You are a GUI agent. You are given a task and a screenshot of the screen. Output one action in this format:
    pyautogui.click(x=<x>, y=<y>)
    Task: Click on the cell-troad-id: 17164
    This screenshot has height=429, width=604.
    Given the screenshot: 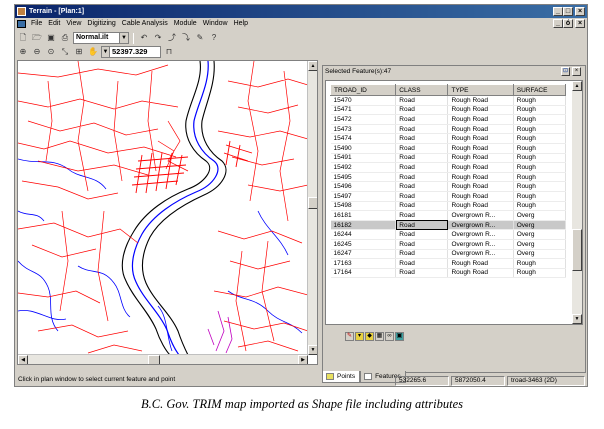 What is the action you would take?
    pyautogui.click(x=363, y=273)
    